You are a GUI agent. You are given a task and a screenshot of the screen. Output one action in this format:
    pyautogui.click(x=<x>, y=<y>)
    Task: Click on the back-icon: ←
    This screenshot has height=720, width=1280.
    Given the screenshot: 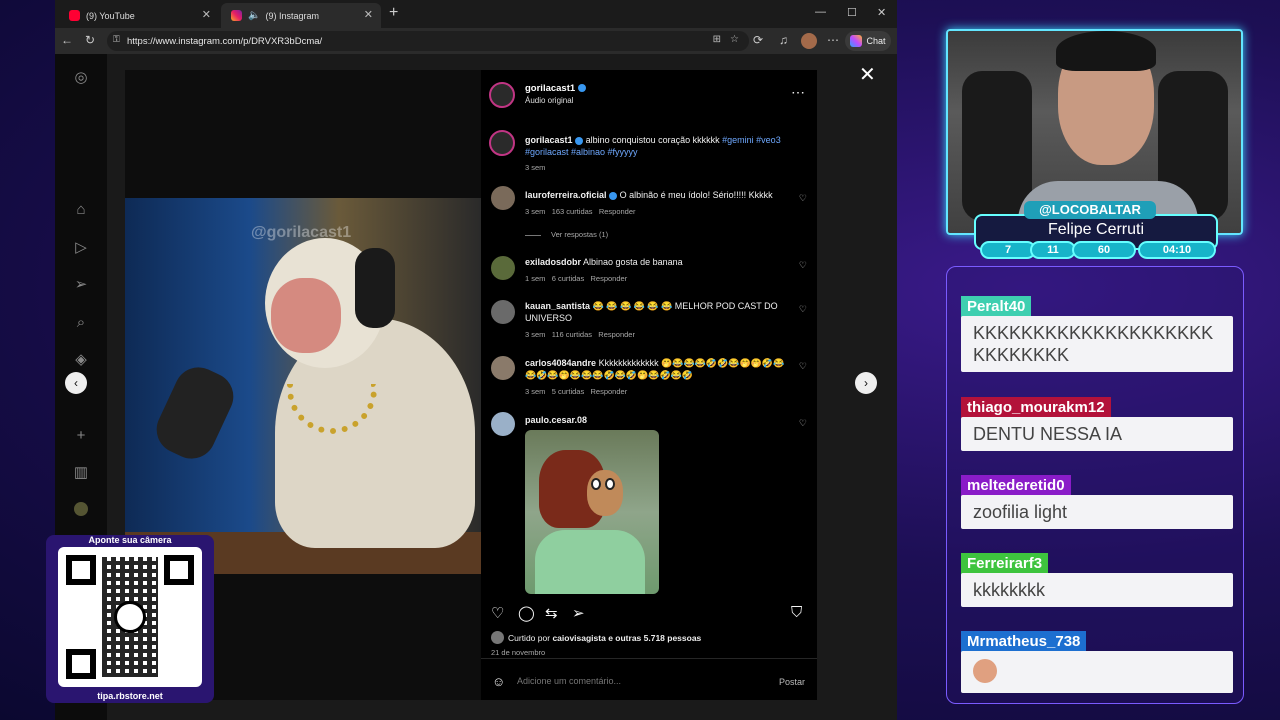 What is the action you would take?
    pyautogui.click(x=67, y=40)
    